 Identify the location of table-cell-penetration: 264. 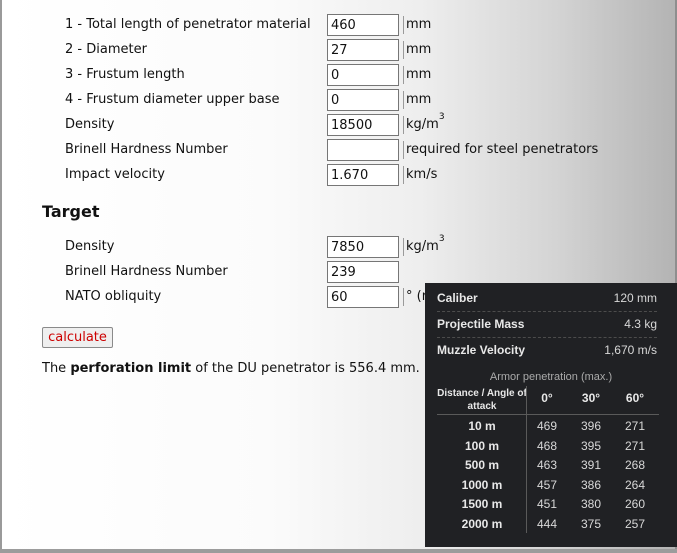
(635, 485).